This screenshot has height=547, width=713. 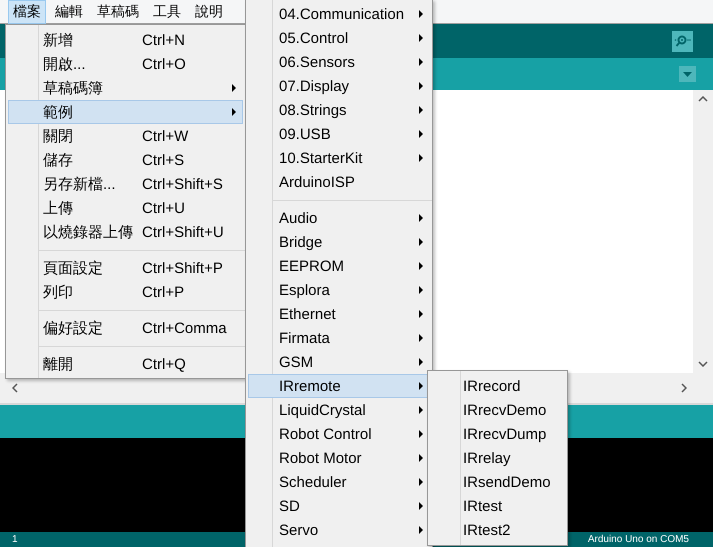 I want to click on menu-bar-item: 說明, so click(x=209, y=12).